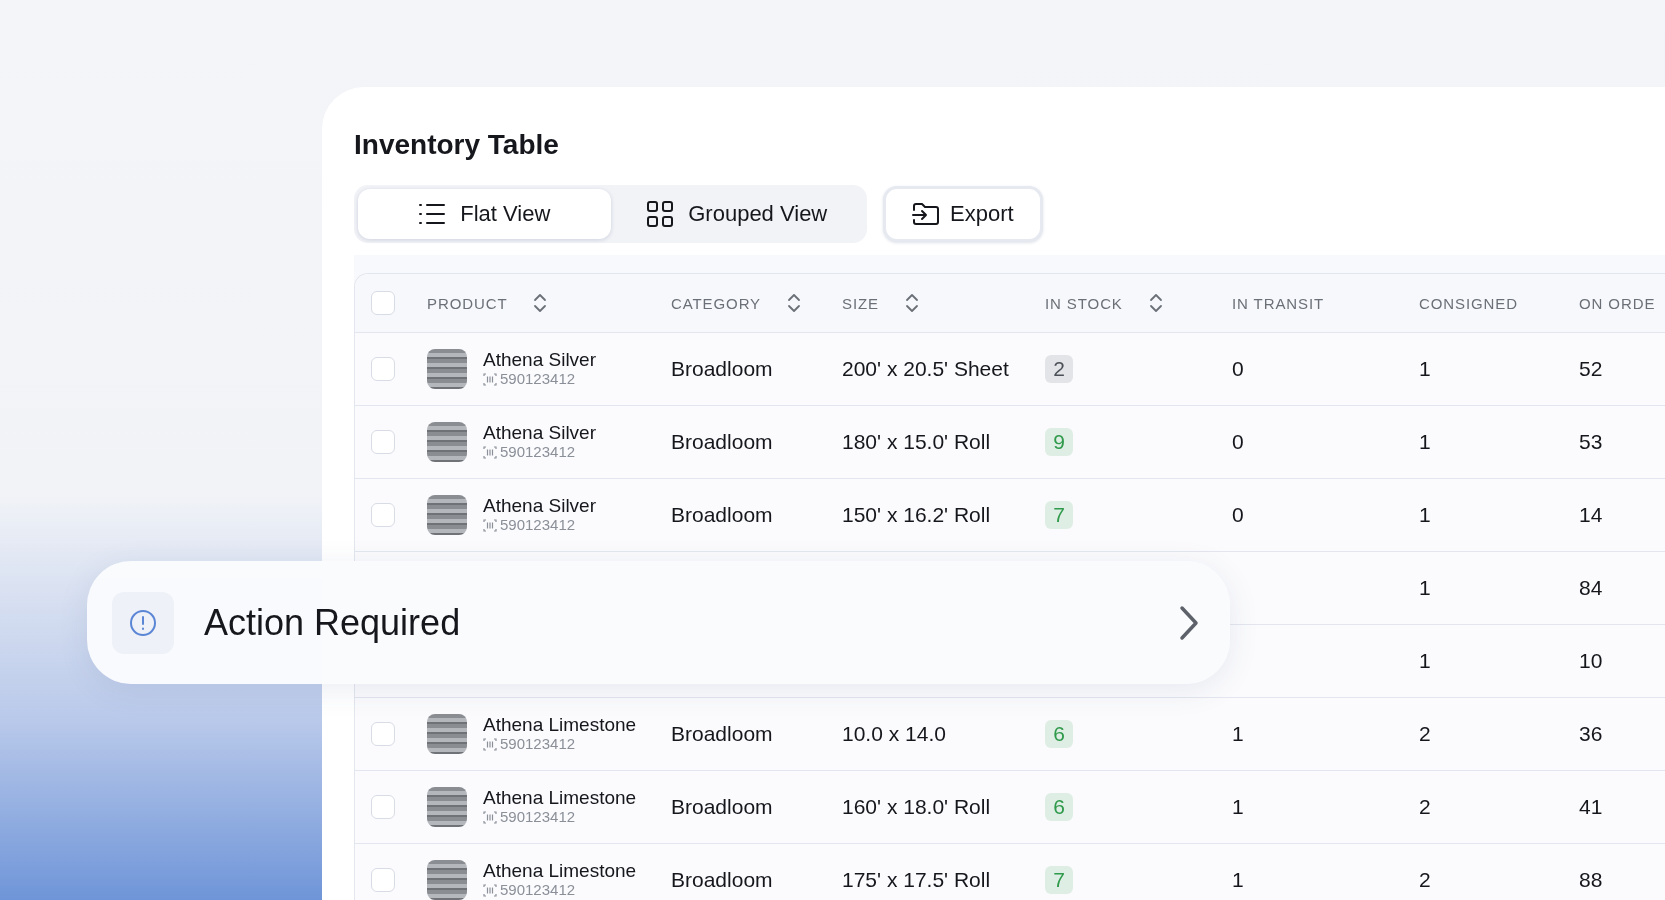  I want to click on column-header: PRODUCT, so click(467, 303).